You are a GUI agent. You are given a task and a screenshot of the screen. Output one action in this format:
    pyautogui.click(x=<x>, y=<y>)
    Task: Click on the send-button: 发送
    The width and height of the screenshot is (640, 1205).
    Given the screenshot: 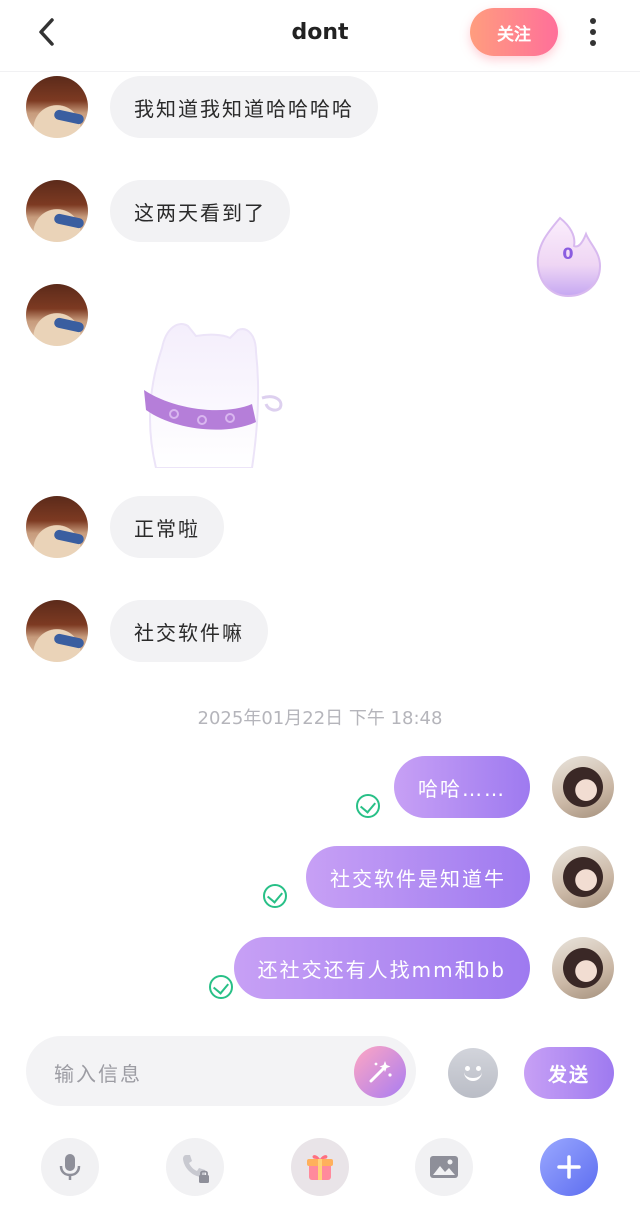 What is the action you would take?
    pyautogui.click(x=569, y=1073)
    